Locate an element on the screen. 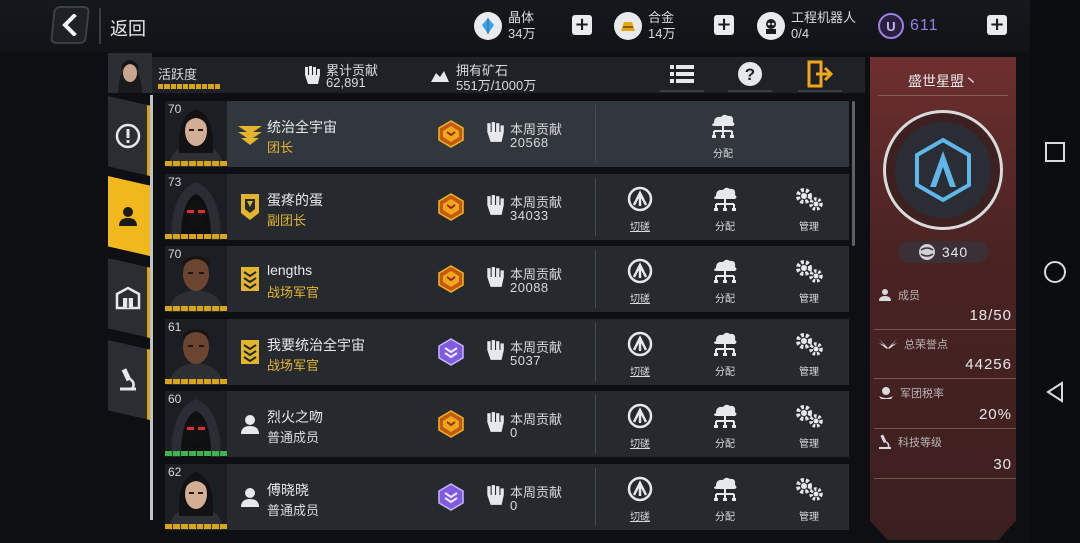 Image resolution: width=1080 pixels, height=543 pixels. back-label: 返回 is located at coordinates (128, 28).